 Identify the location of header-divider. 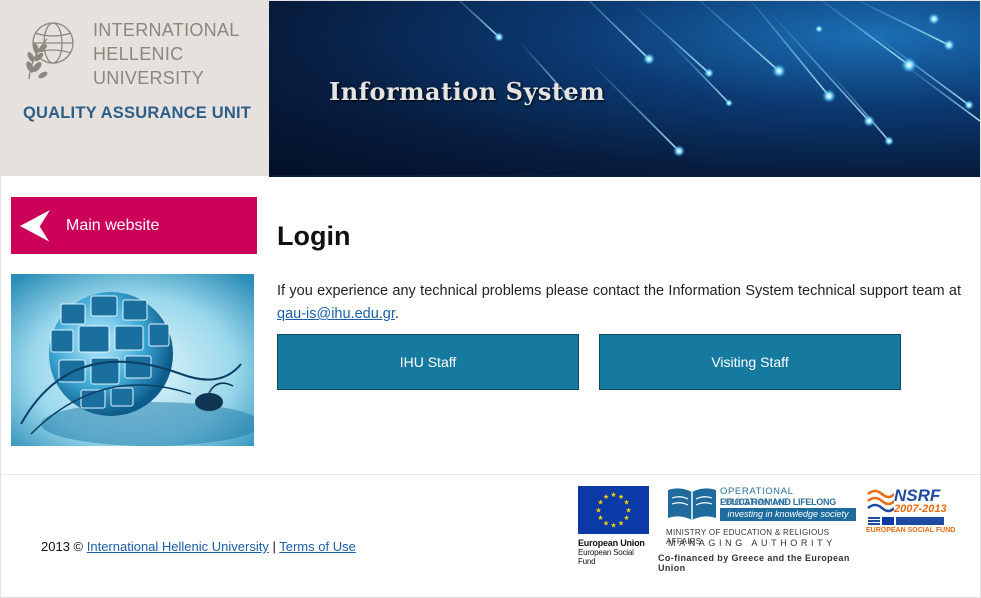
(624, 176).